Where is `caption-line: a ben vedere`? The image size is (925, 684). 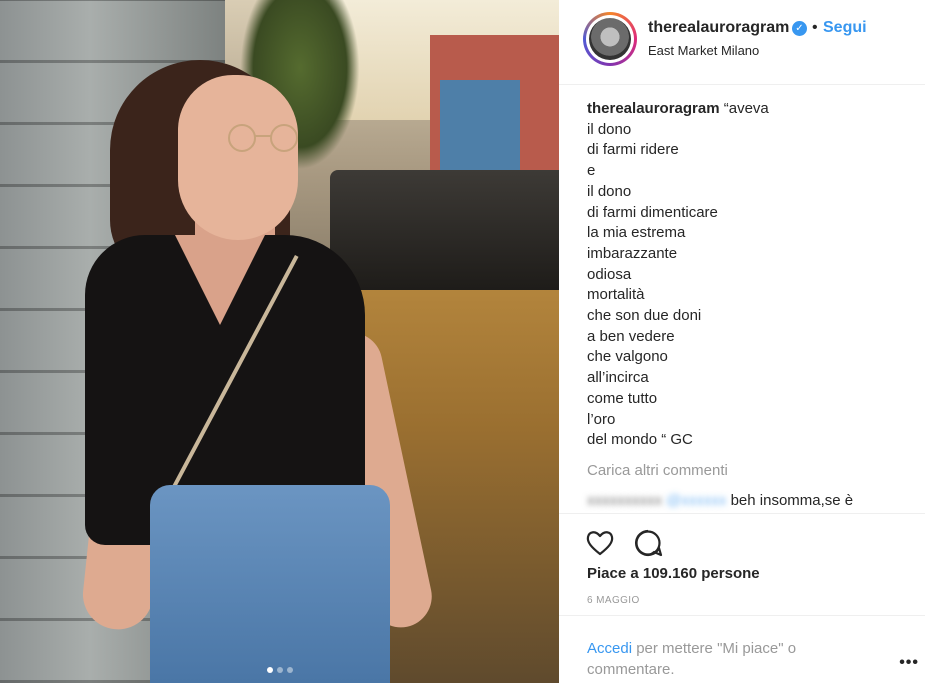
caption-line: a ben vedere is located at coordinates (631, 336).